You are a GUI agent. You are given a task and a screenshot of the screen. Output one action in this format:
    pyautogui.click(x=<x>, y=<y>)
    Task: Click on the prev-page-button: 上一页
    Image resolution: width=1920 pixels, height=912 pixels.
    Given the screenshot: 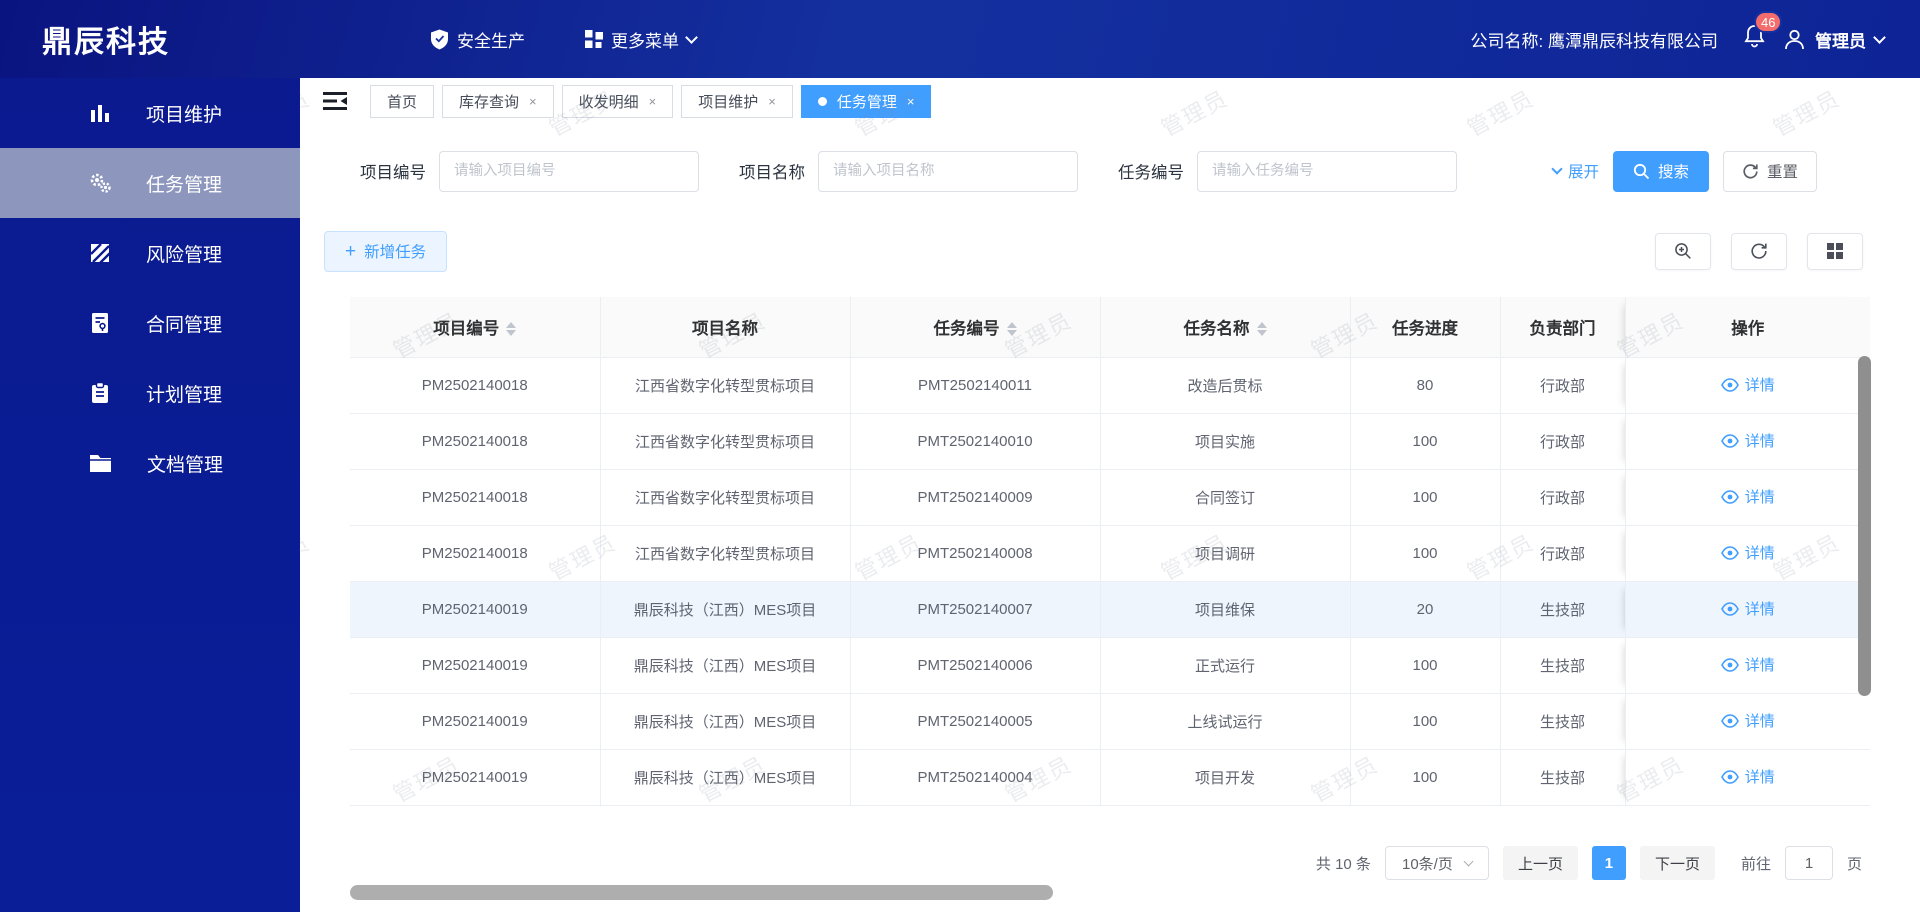 What is the action you would take?
    pyautogui.click(x=1540, y=863)
    